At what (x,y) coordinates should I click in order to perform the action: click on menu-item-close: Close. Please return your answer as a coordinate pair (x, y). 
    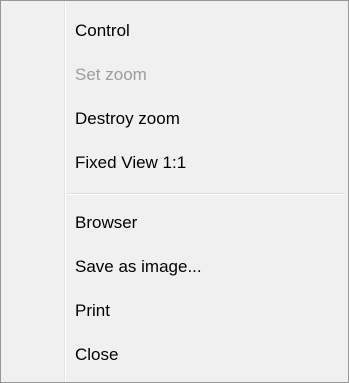
    Looking at the image, I should click on (174, 355).